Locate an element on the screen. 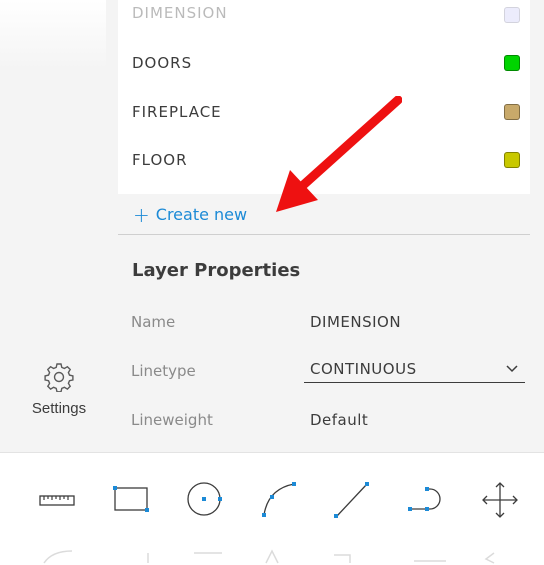 This screenshot has width=544, height=565. line-tool-button is located at coordinates (352, 501).